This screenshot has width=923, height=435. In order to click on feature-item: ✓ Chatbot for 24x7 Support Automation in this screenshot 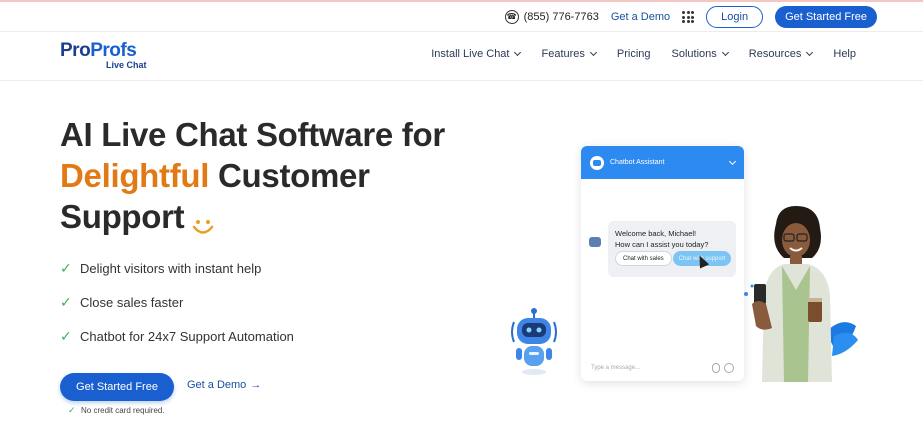, I will do `click(177, 335)`.